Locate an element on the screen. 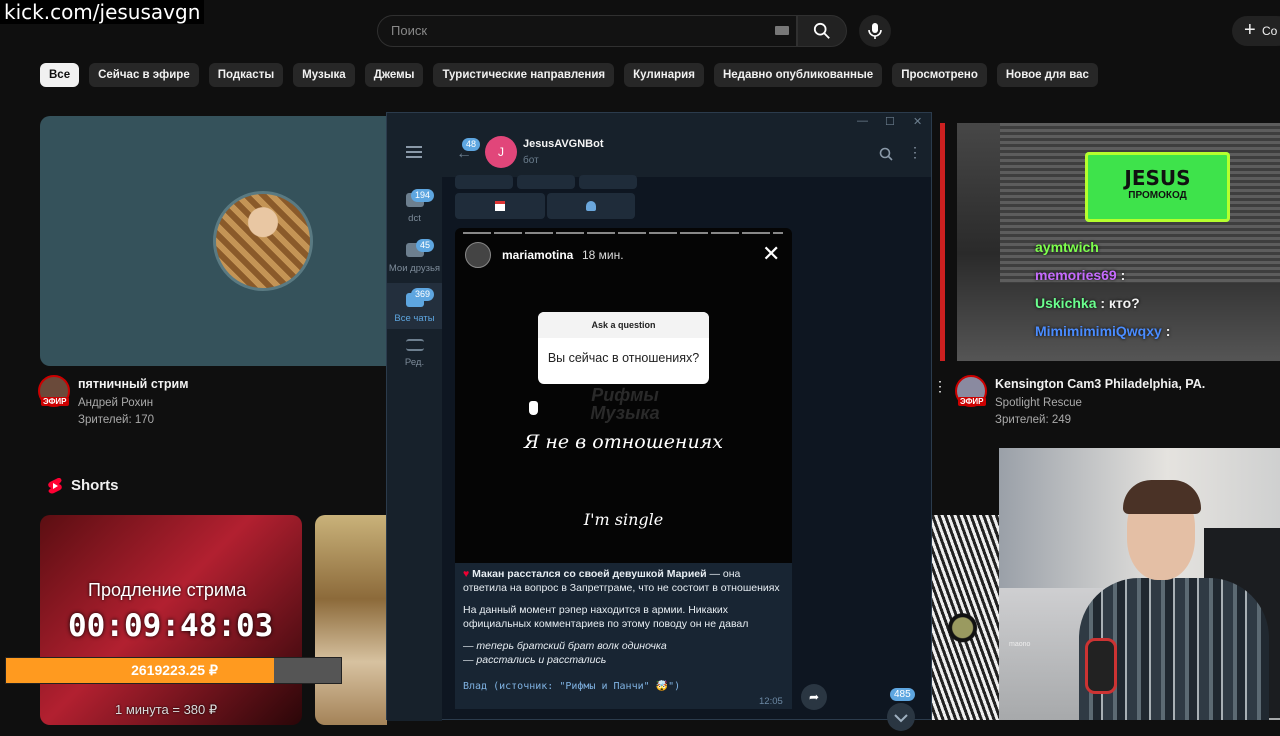 The height and width of the screenshot is (736, 1280). search-button is located at coordinates (822, 31).